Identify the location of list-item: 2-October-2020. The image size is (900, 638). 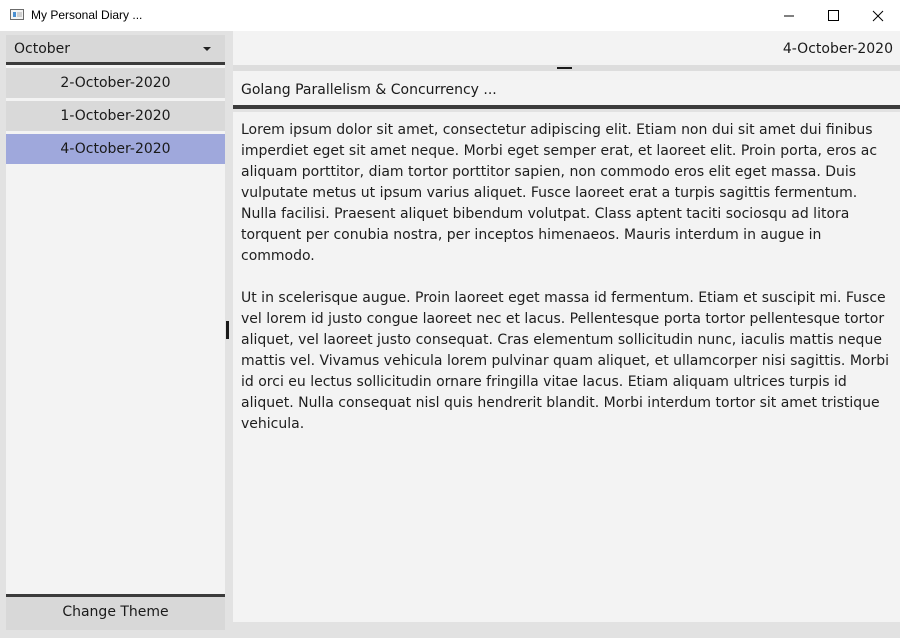
(115, 83).